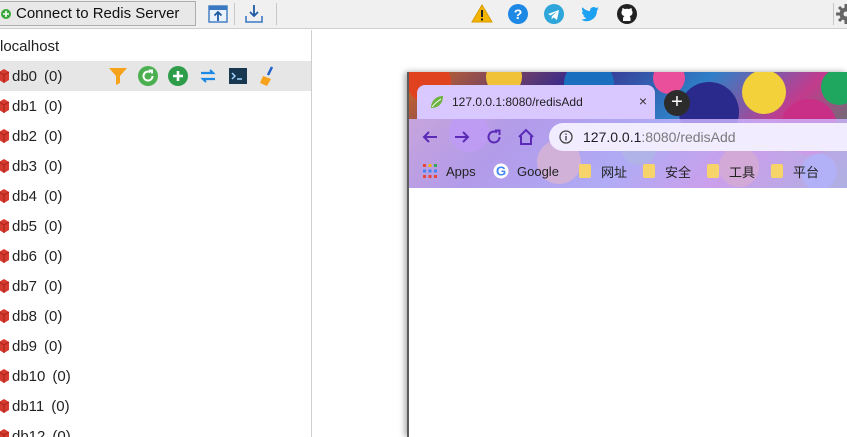  What do you see at coordinates (627, 14) in the screenshot?
I see `github-icon` at bounding box center [627, 14].